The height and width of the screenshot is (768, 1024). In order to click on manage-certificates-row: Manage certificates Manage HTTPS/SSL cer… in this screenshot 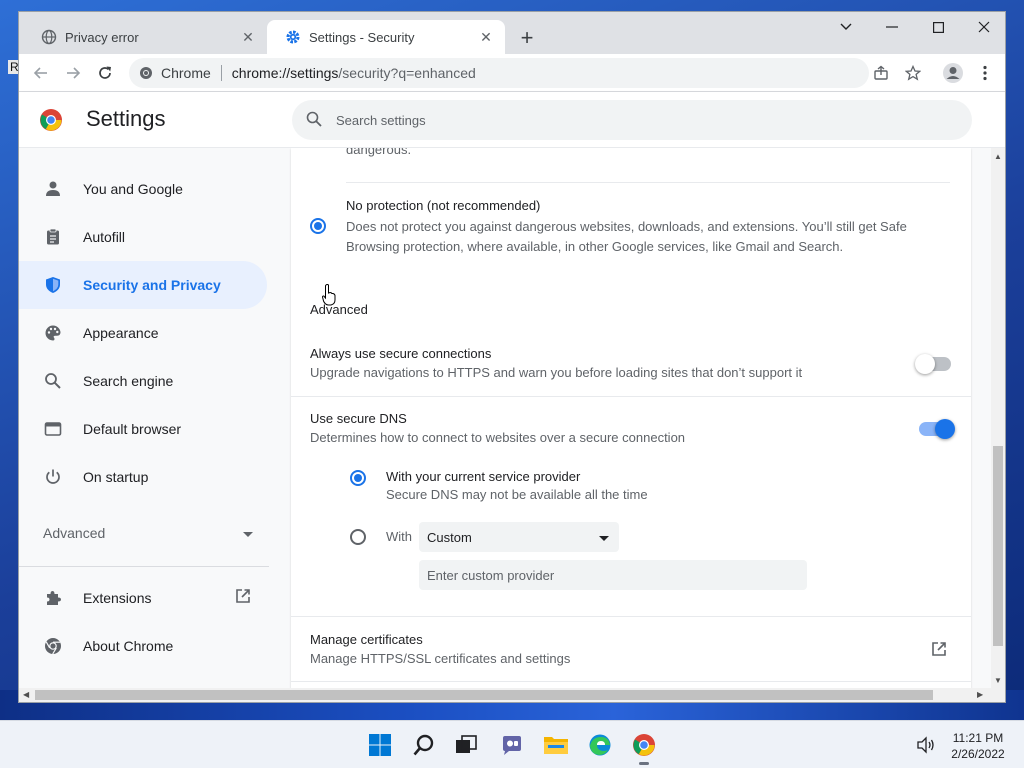, I will do `click(590, 650)`.